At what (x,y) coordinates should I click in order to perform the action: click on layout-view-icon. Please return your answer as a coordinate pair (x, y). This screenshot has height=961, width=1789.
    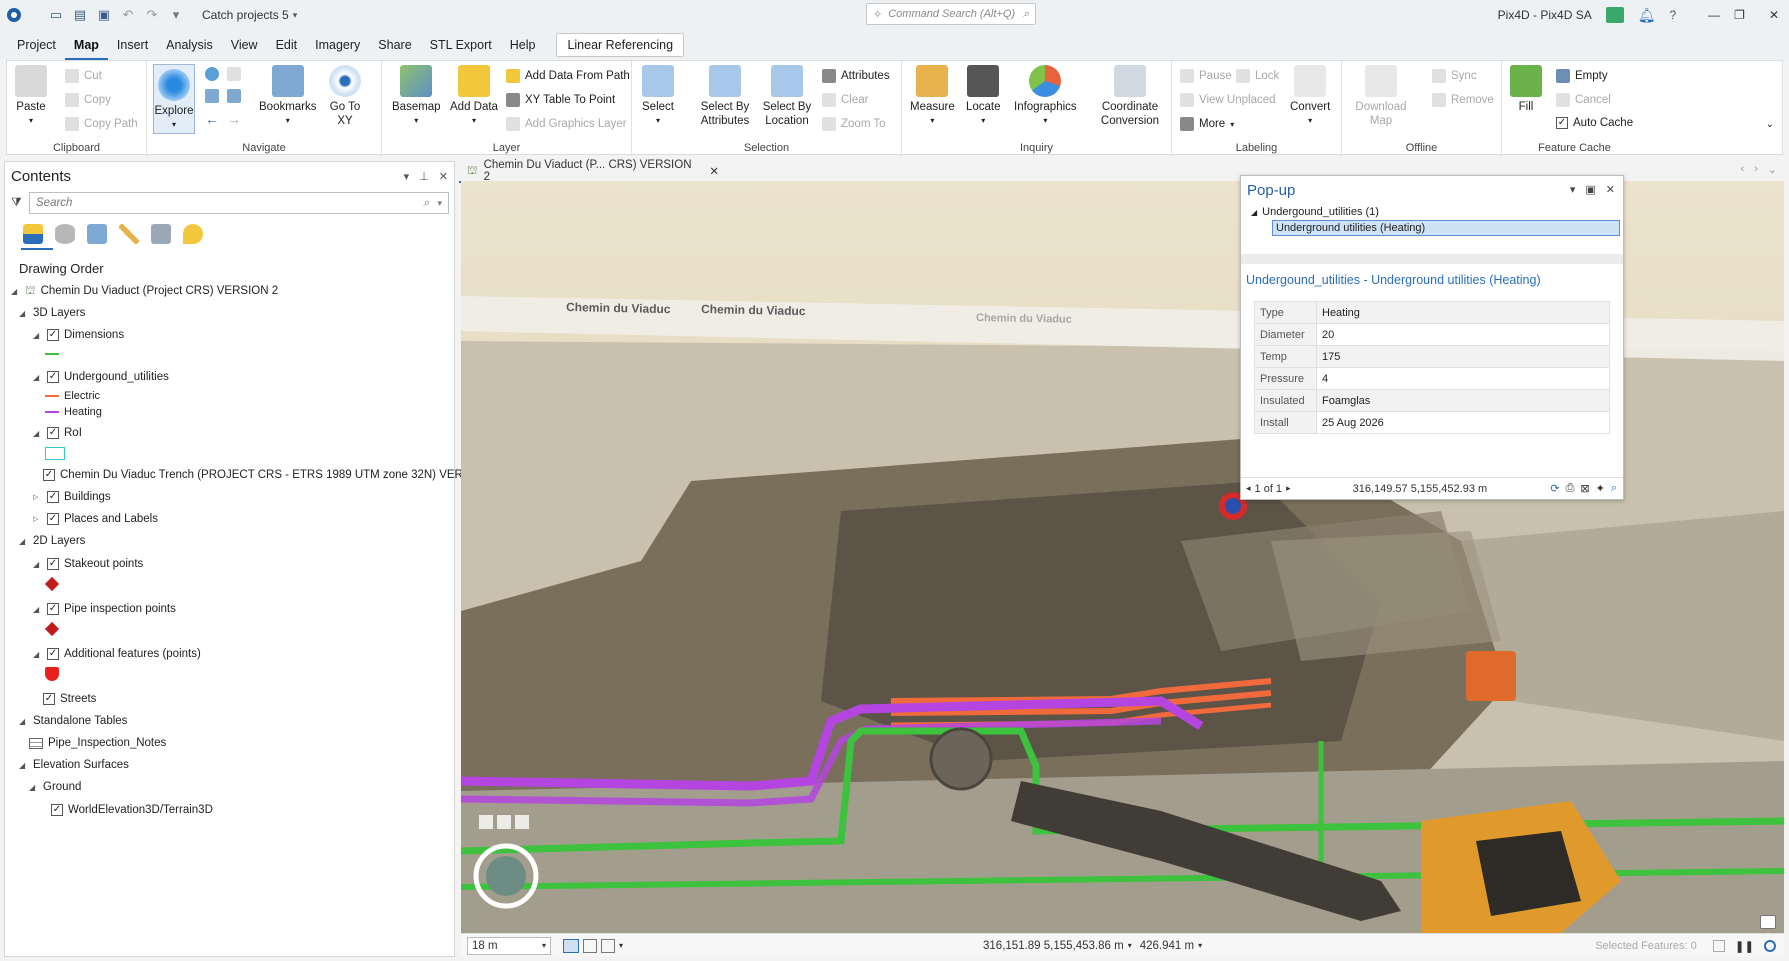
    Looking at the image, I should click on (608, 945).